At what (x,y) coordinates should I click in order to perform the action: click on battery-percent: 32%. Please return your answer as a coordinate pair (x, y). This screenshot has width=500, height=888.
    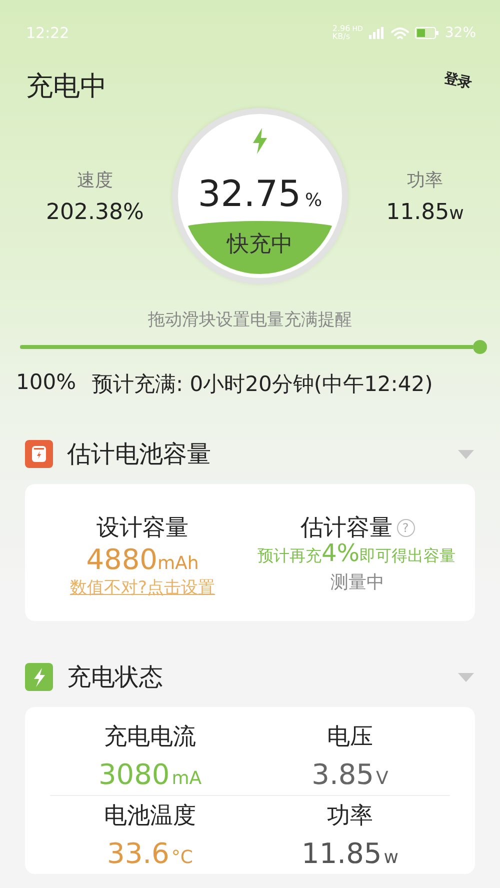
    Looking at the image, I should click on (460, 33).